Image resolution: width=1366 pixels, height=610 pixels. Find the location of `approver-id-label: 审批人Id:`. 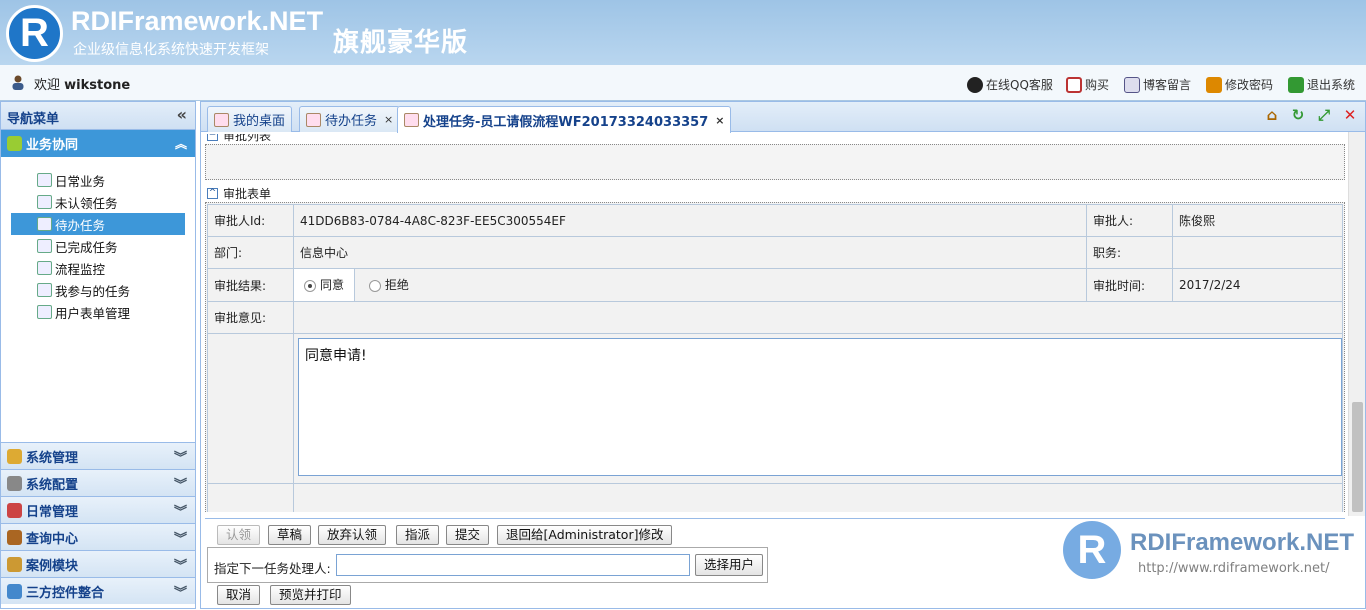

approver-id-label: 审批人Id: is located at coordinates (250, 220).